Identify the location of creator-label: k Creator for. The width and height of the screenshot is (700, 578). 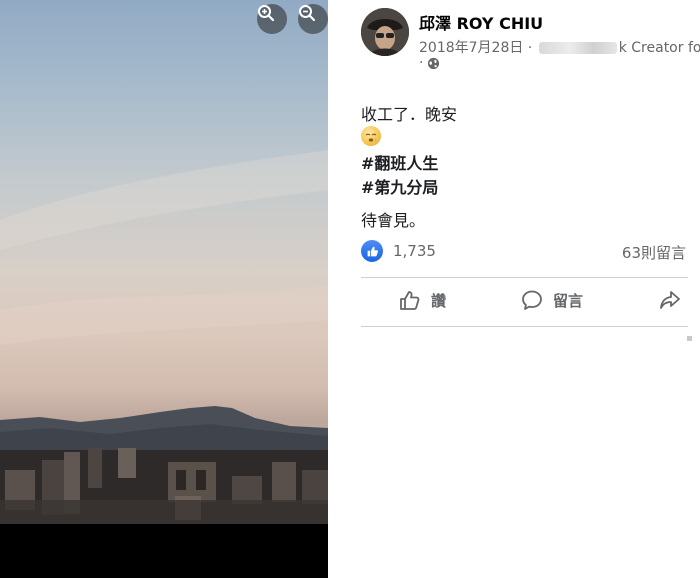
(659, 48).